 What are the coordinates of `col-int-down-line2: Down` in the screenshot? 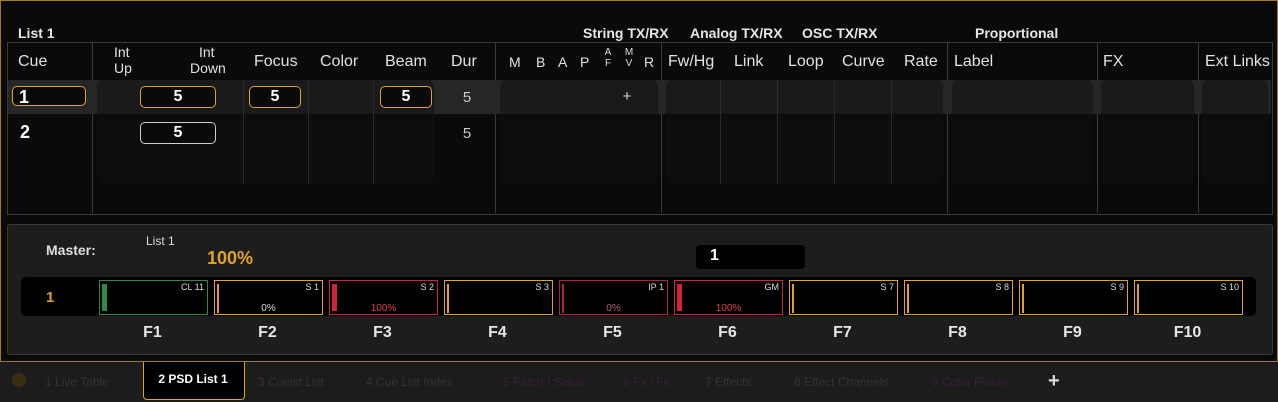 It's located at (208, 68).